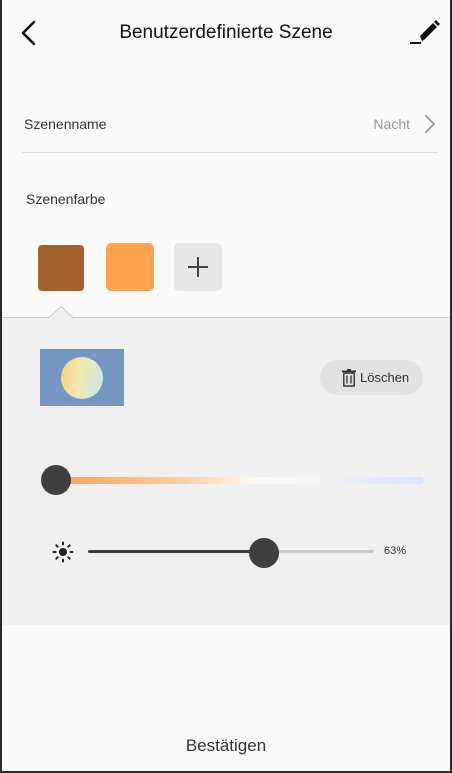 This screenshot has width=452, height=773. I want to click on chevron-left-icon, so click(28, 33).